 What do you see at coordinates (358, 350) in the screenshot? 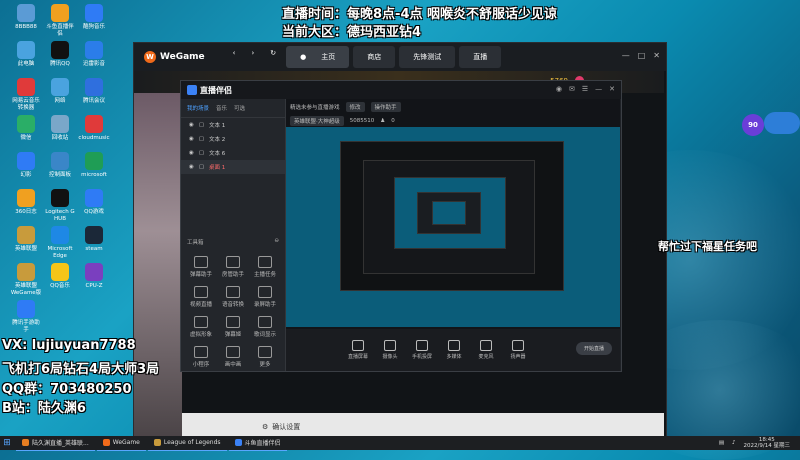
I see `control-button: 直播屏幕` at bounding box center [358, 350].